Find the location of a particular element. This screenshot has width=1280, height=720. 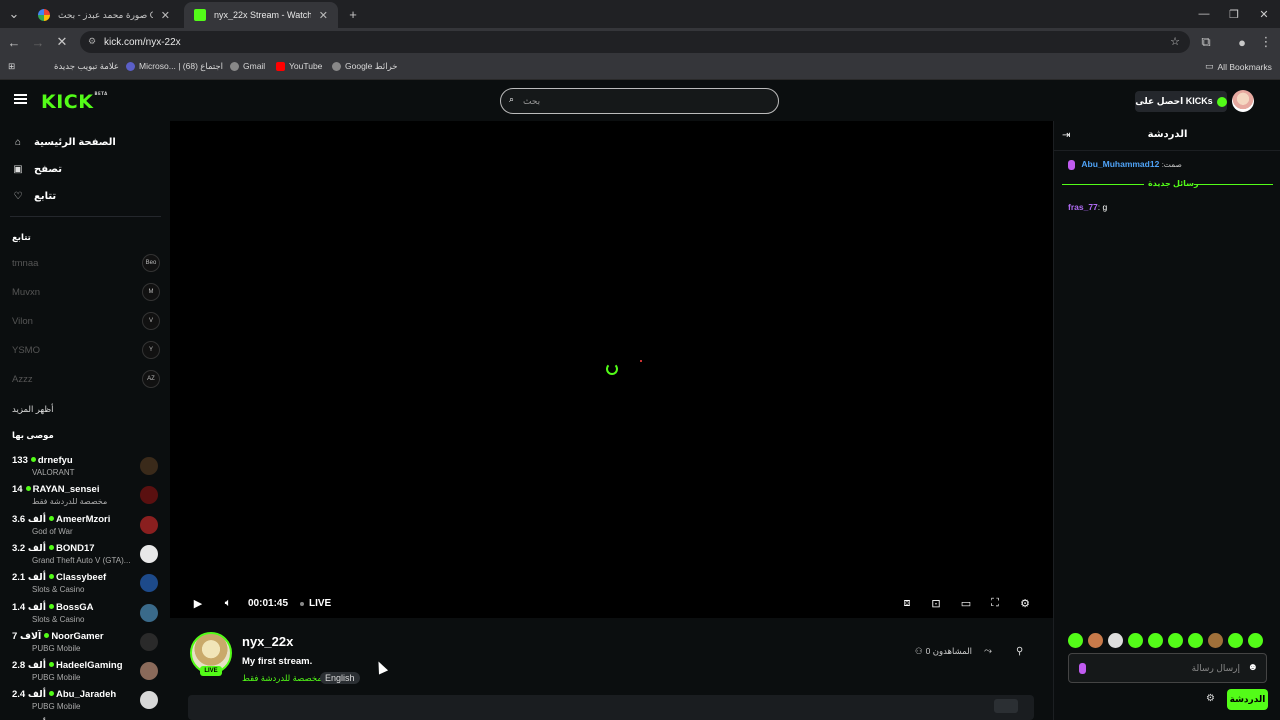

tab-search-icon: ⌄ is located at coordinates (14, 14).